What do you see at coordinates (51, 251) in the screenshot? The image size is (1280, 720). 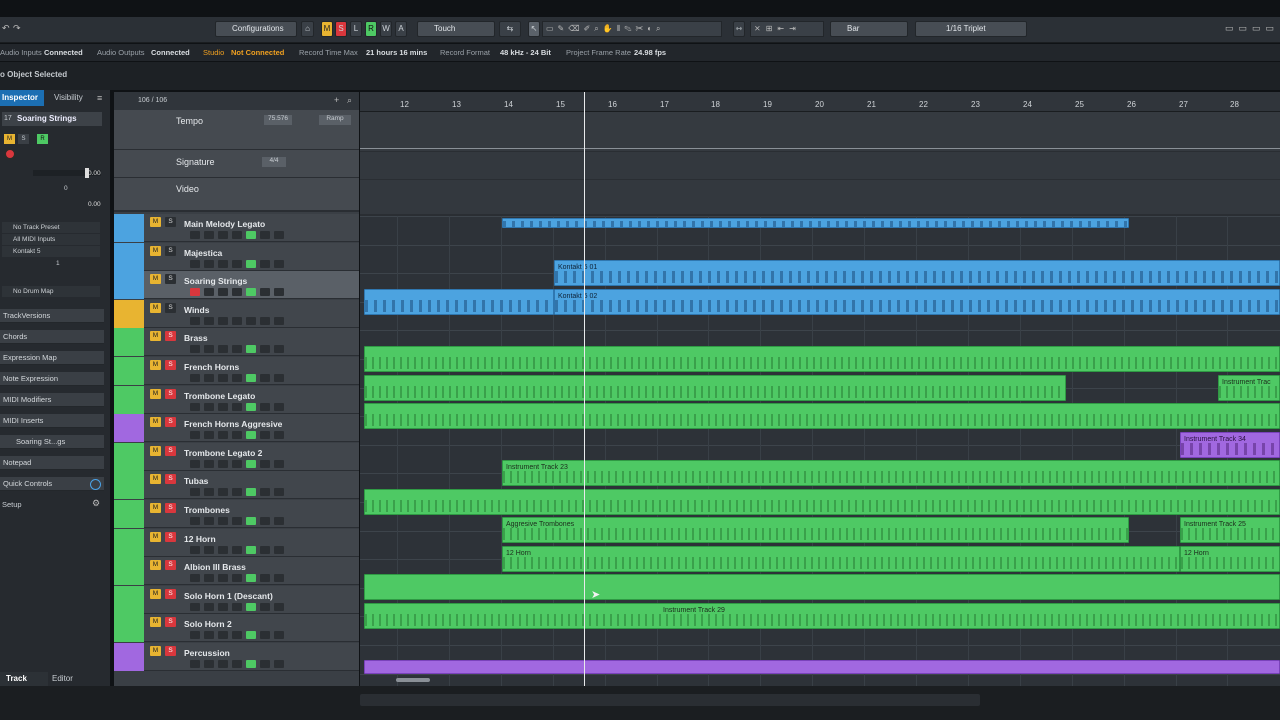 I see `midi-output-routing: Kontakt 5` at bounding box center [51, 251].